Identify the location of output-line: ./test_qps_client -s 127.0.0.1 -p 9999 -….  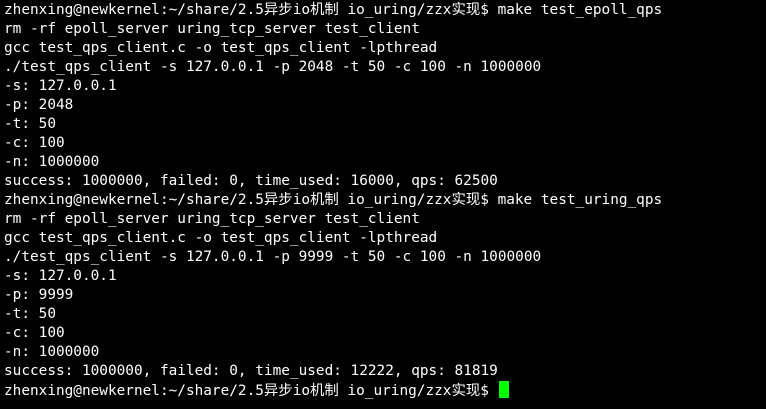
(273, 257).